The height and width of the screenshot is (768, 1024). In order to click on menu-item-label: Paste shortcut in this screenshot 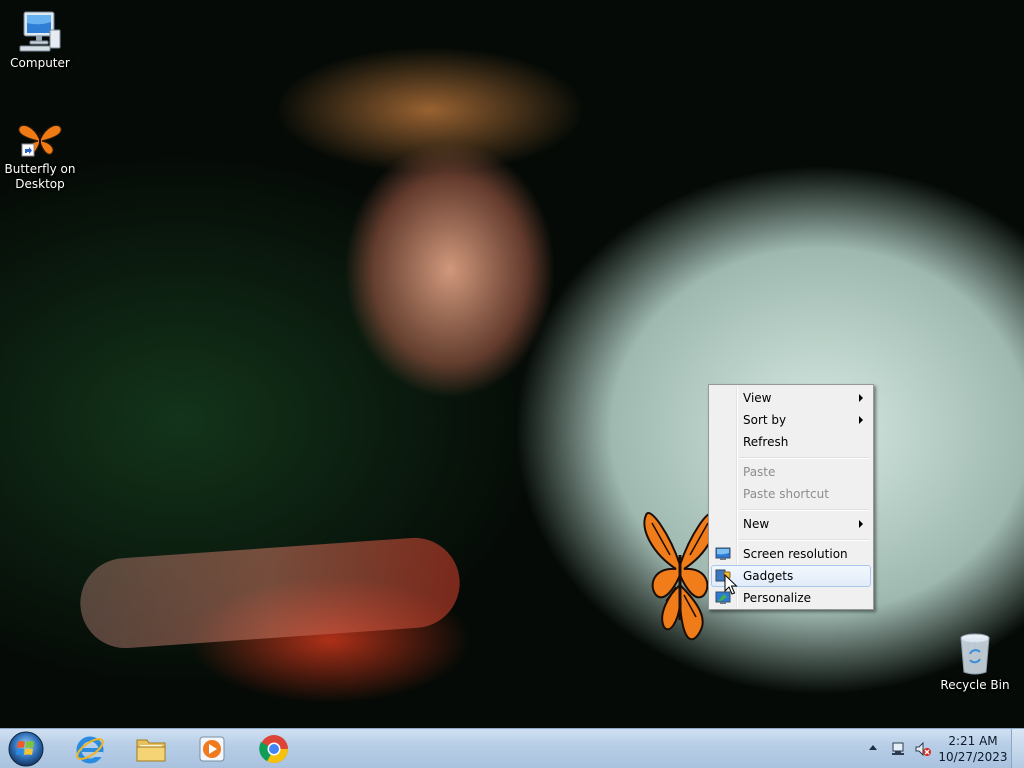, I will do `click(786, 494)`.